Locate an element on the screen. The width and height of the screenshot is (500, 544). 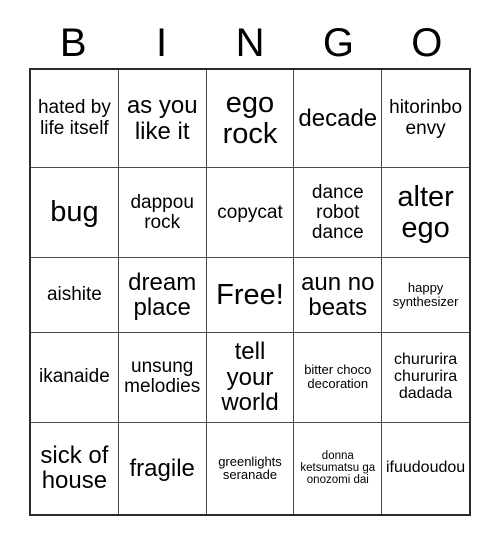
bingo-cell-label: fragile is located at coordinates (162, 468).